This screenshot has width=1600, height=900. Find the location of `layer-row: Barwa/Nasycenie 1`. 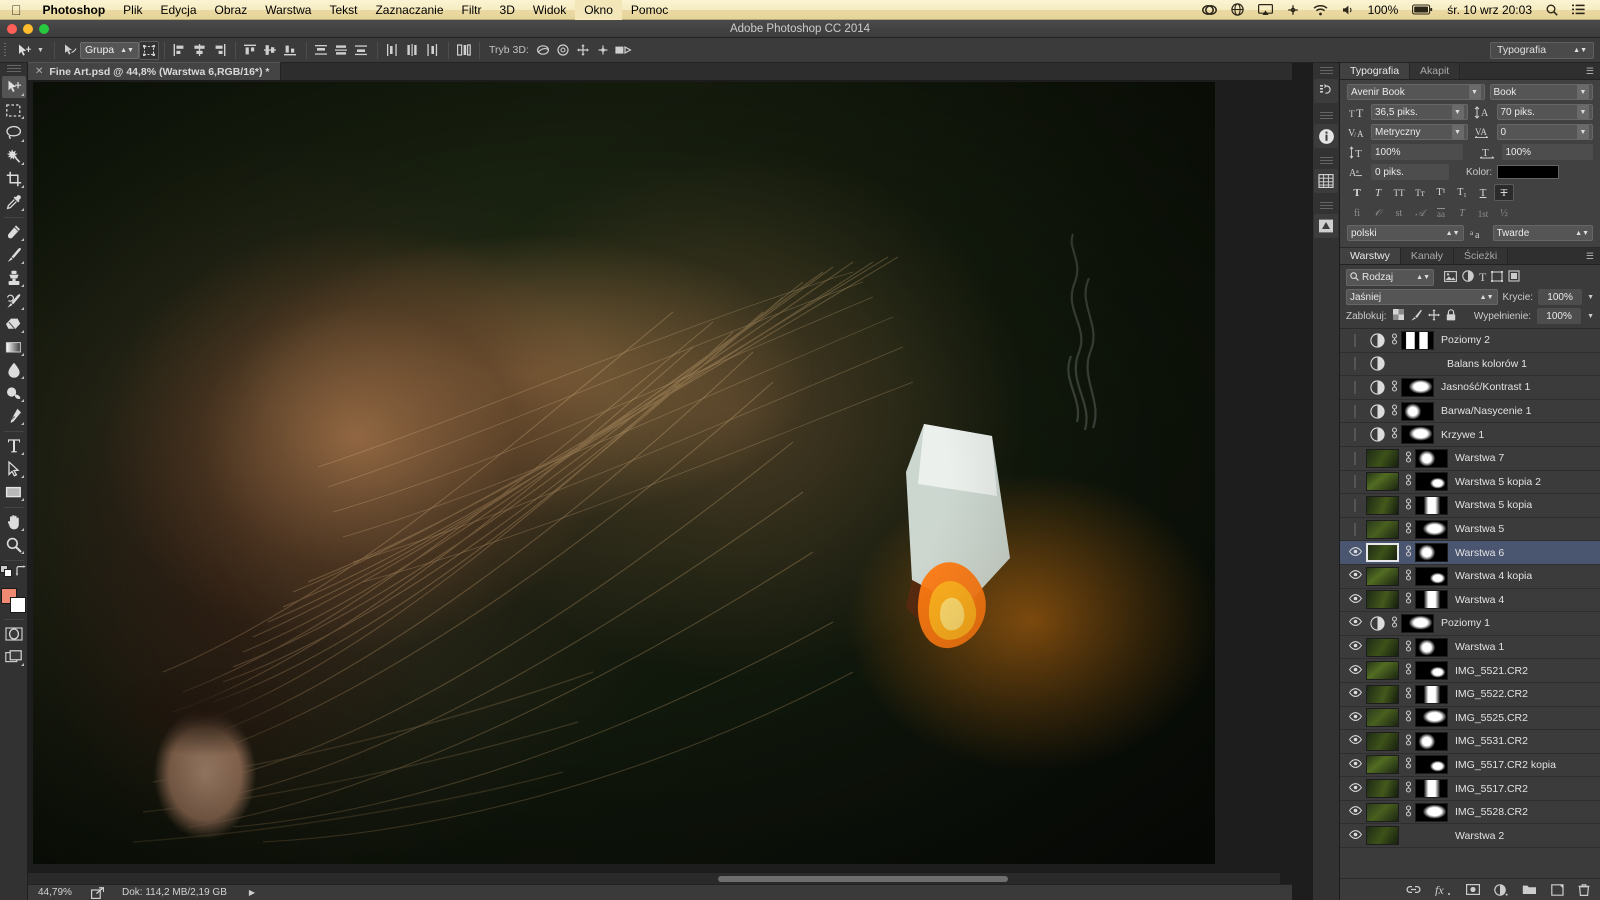

layer-row: Barwa/Nasycenie 1 is located at coordinates (1470, 411).